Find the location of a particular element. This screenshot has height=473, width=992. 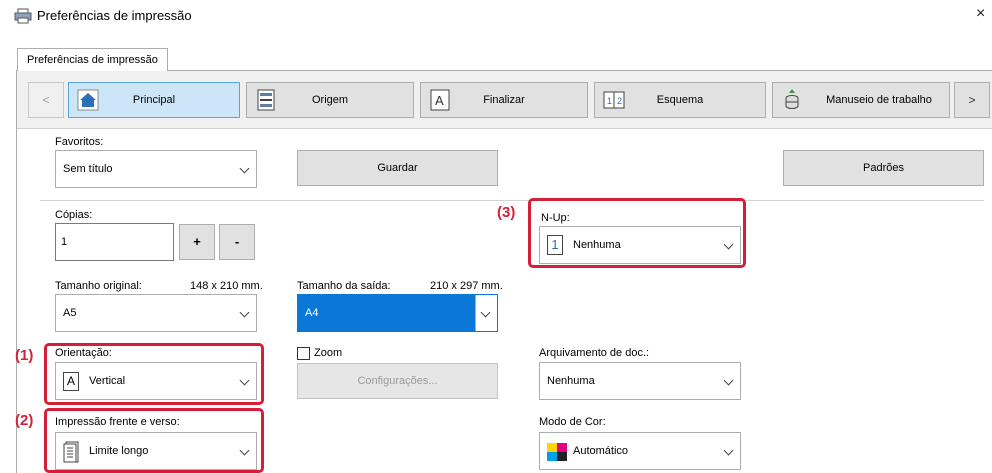

printer-icon is located at coordinates (23, 16).